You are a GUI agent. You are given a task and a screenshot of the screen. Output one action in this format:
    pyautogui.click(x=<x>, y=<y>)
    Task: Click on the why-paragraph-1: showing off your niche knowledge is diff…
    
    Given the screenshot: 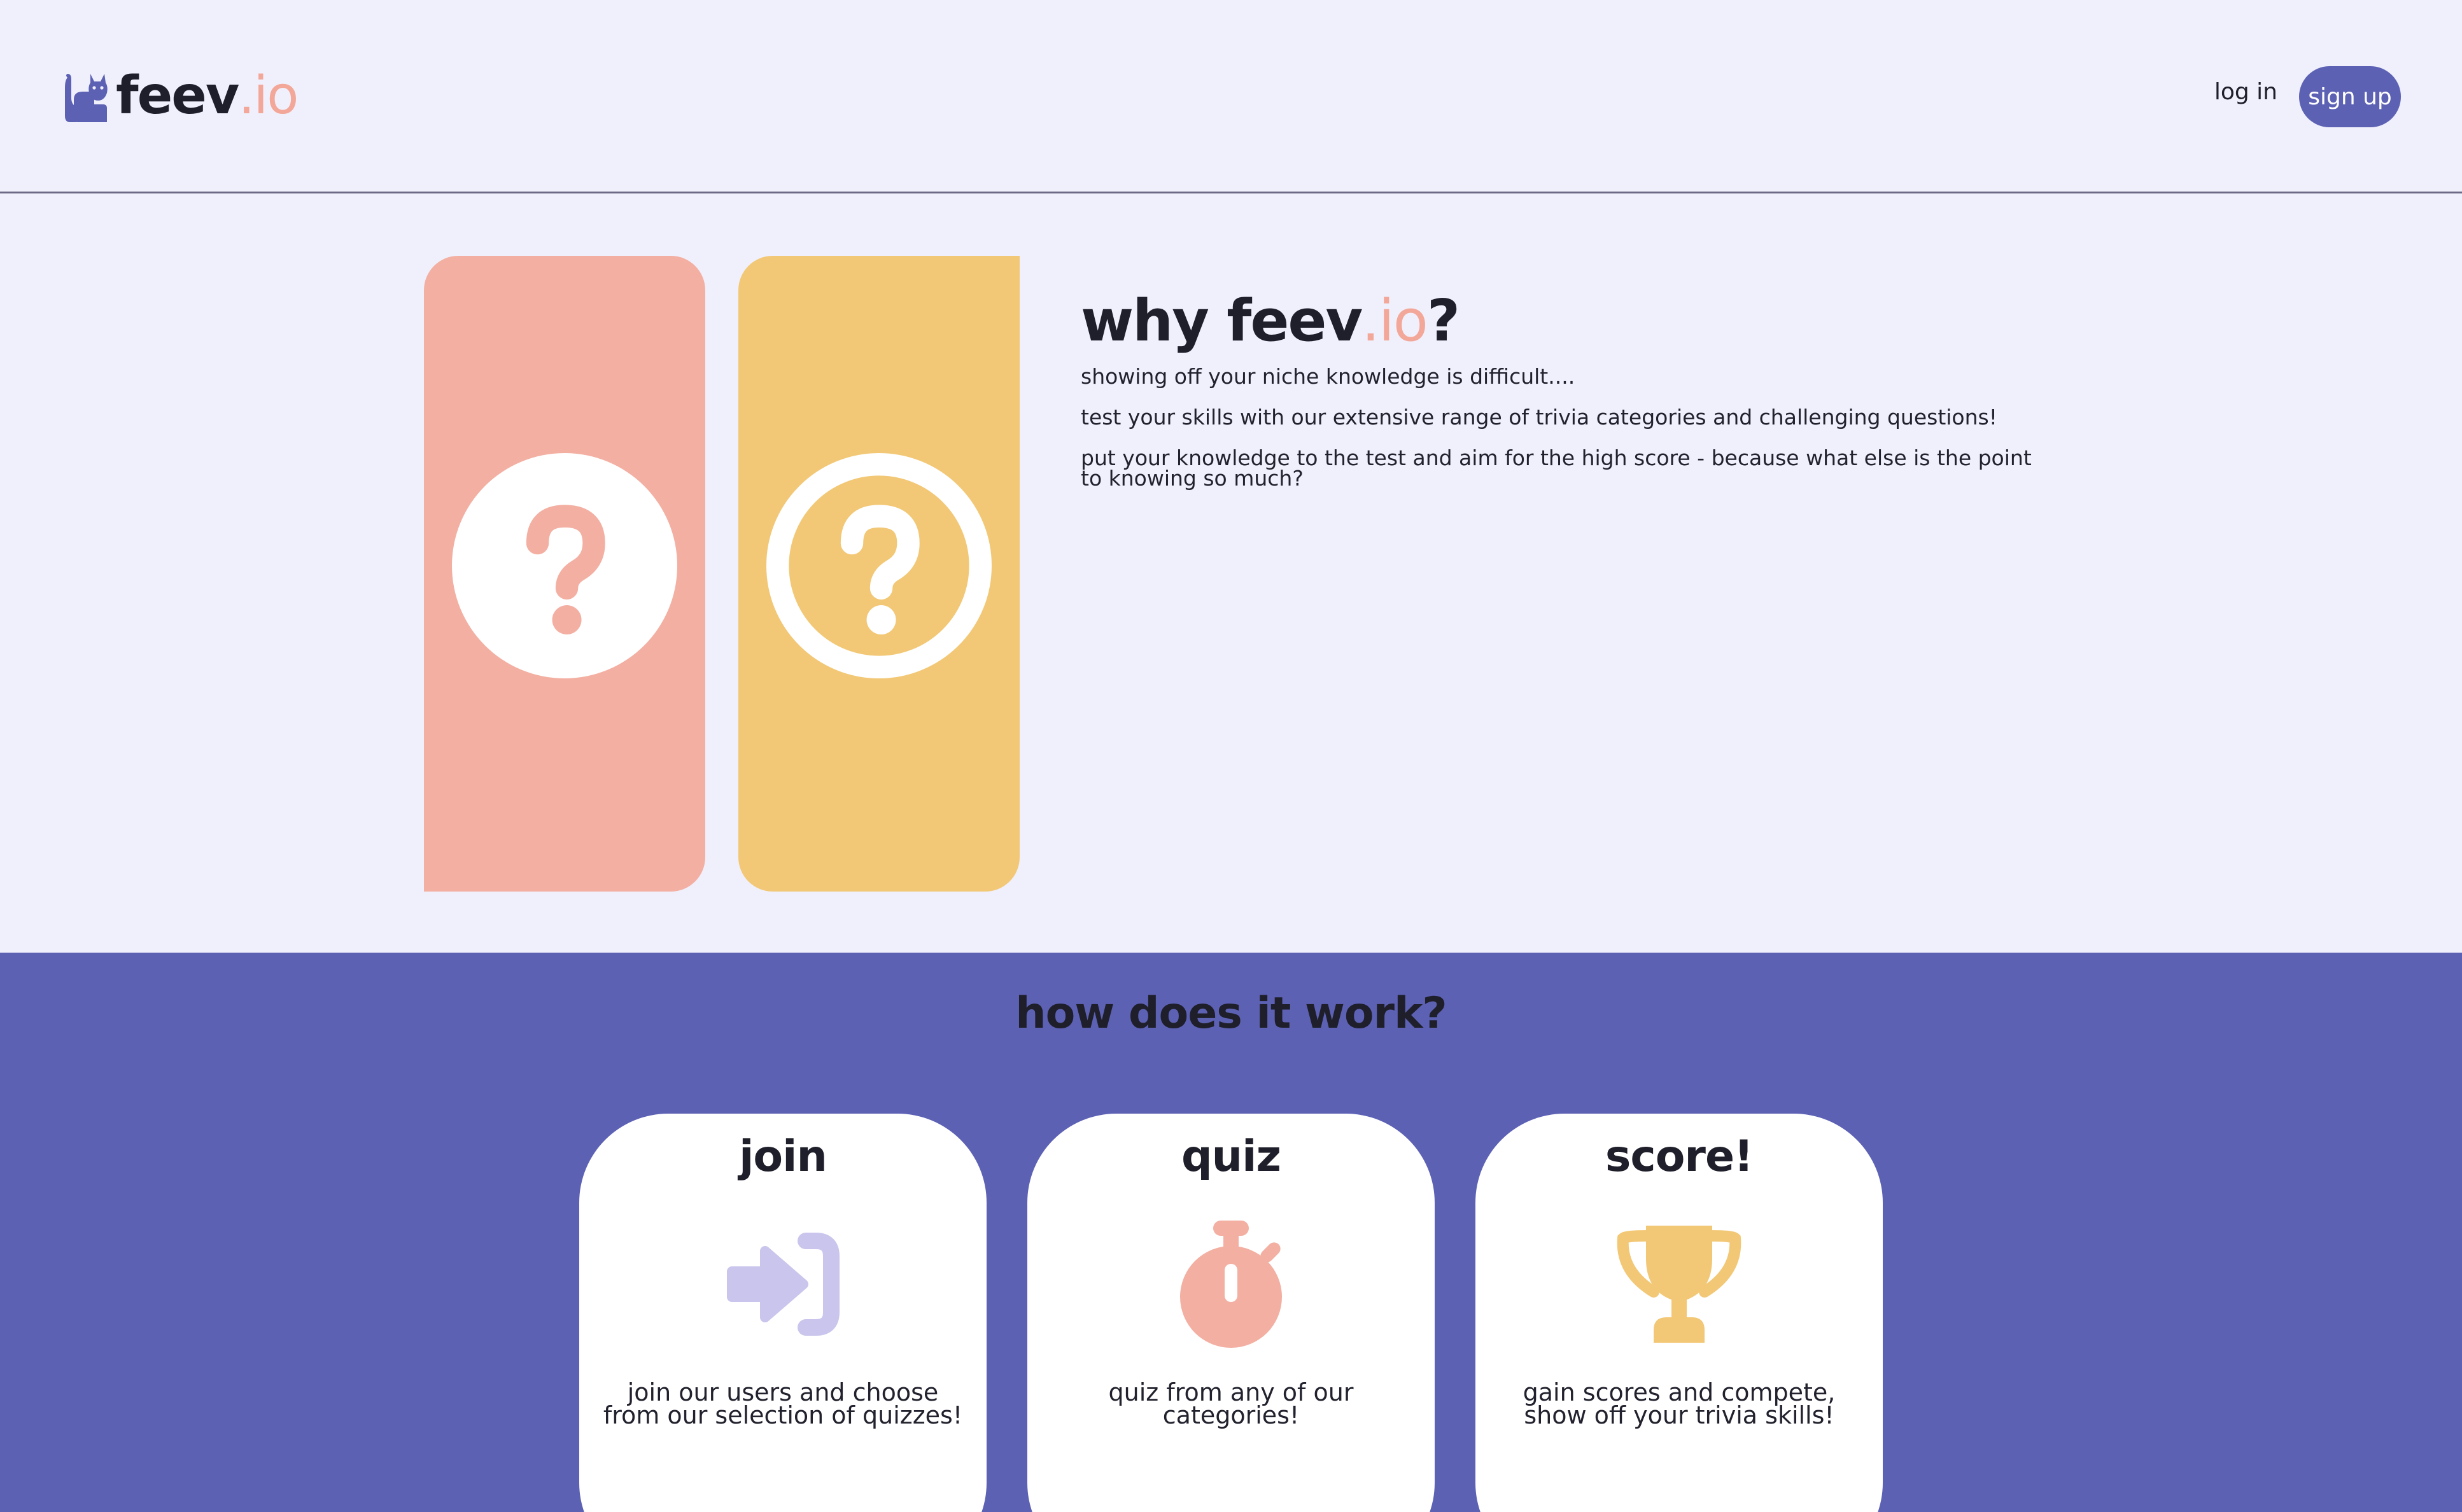 What is the action you would take?
    pyautogui.click(x=1328, y=376)
    